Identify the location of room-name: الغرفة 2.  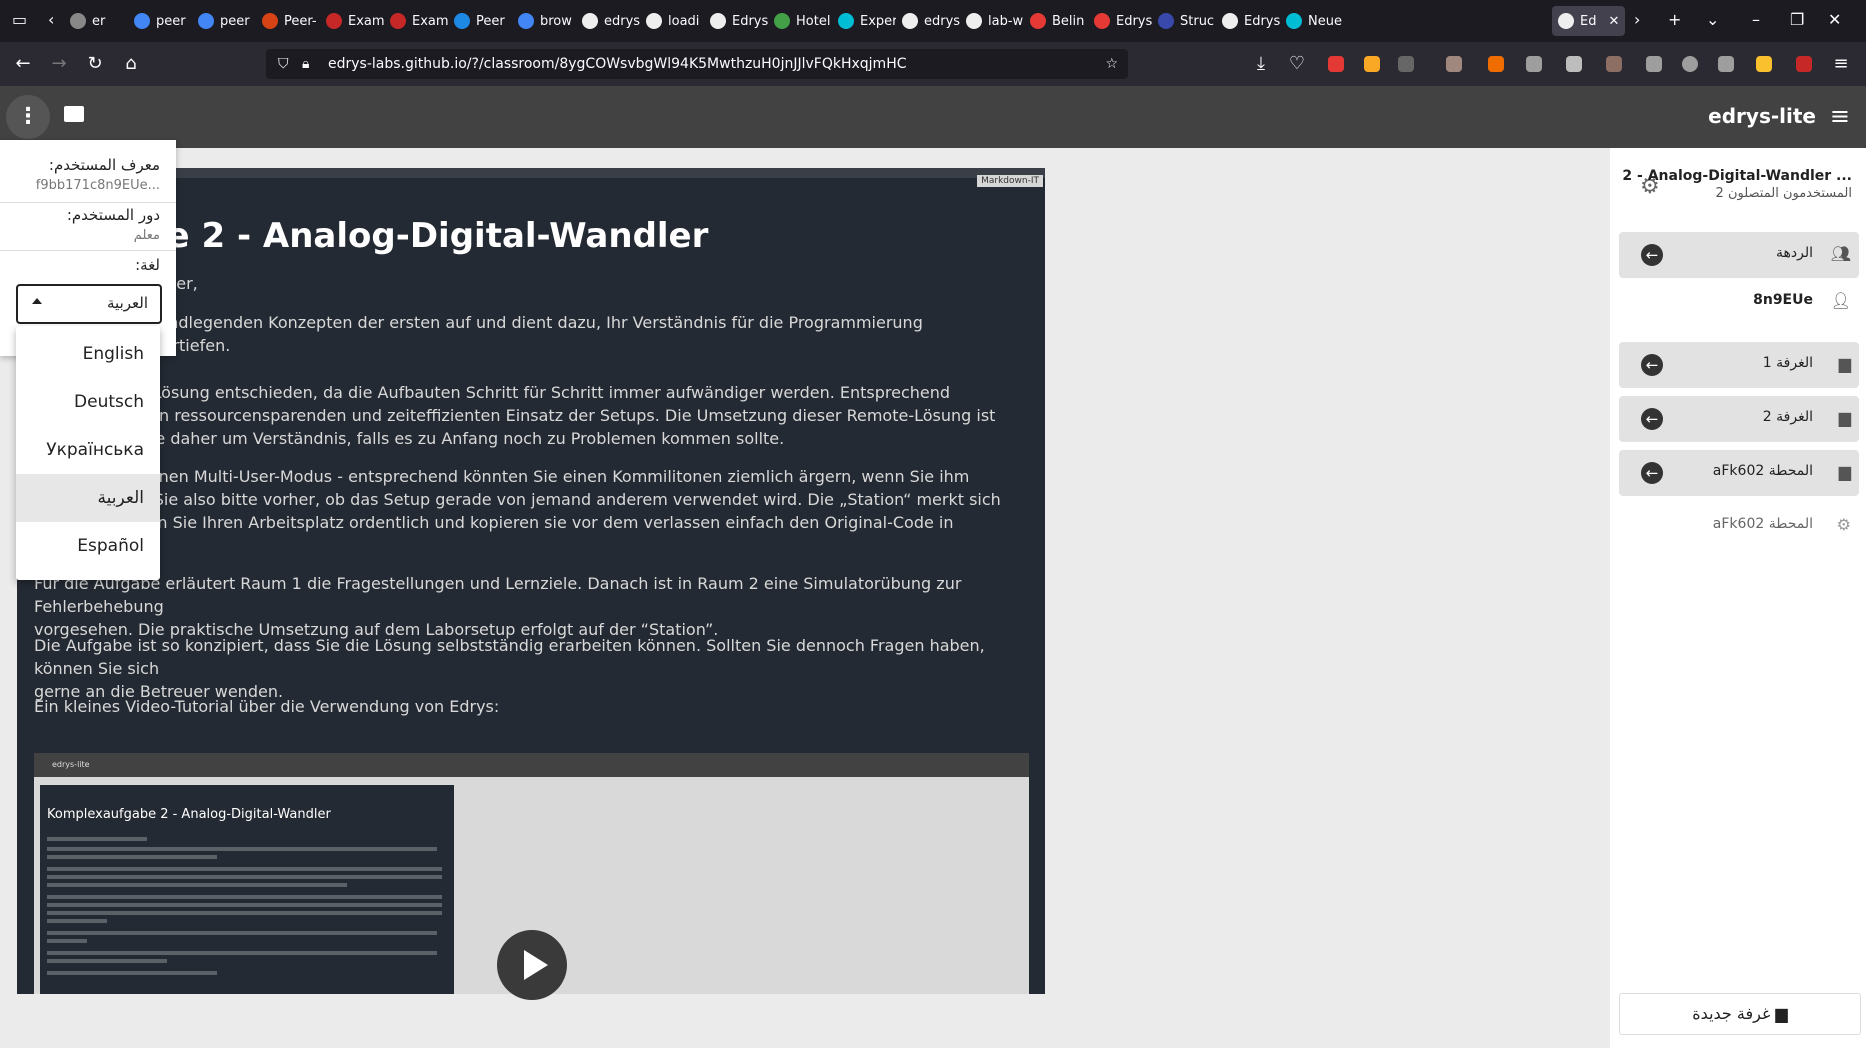
(1787, 417).